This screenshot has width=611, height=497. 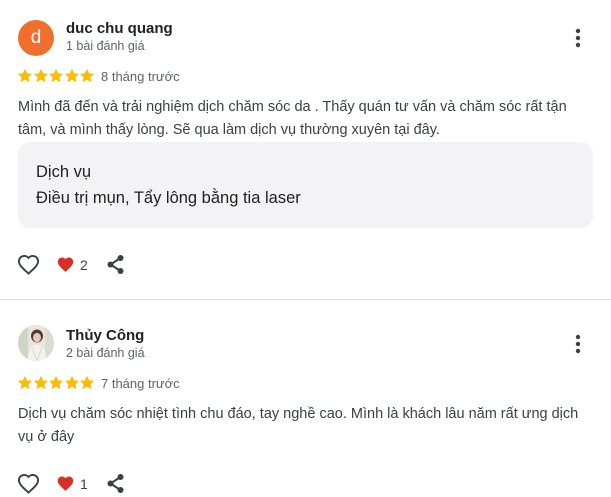 What do you see at coordinates (36, 38) in the screenshot?
I see `avatar: d` at bounding box center [36, 38].